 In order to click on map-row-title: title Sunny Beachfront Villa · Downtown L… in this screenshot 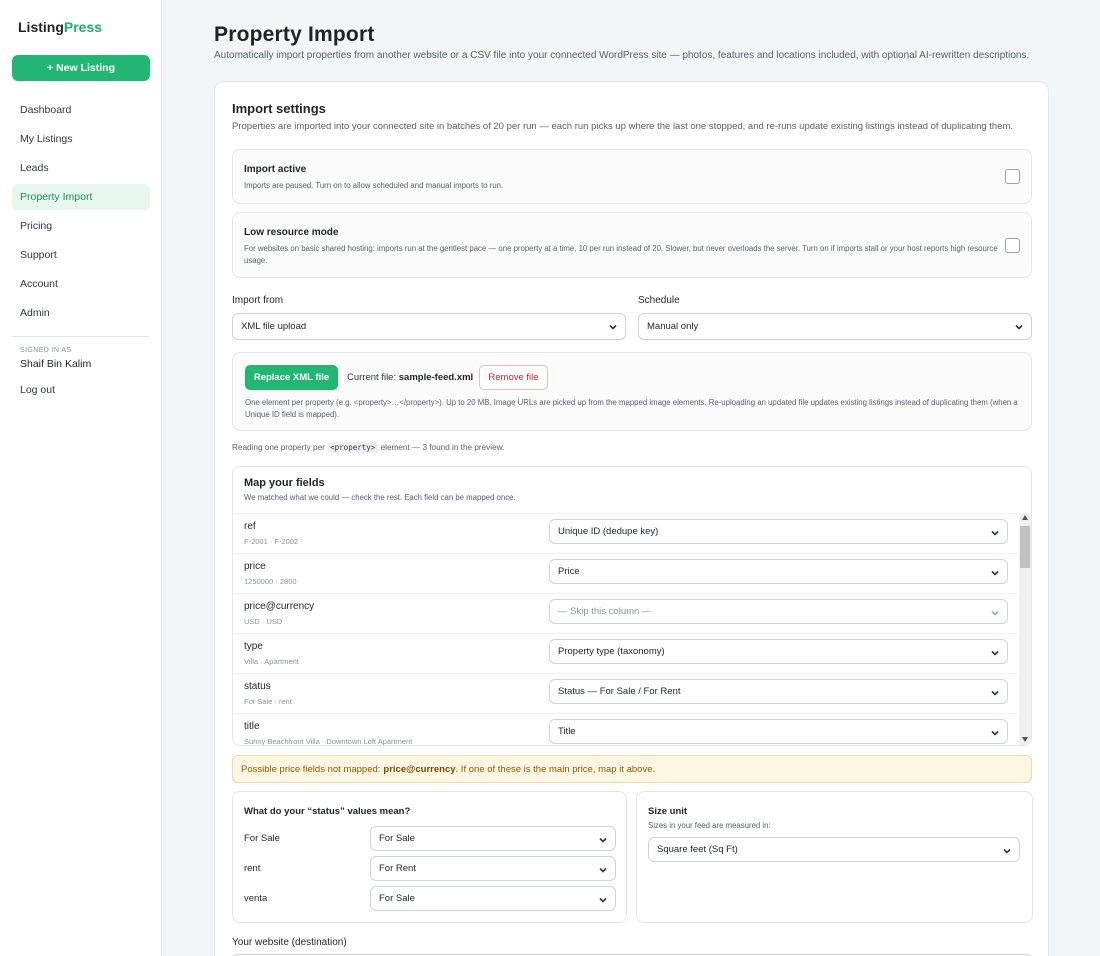, I will do `click(625, 729)`.